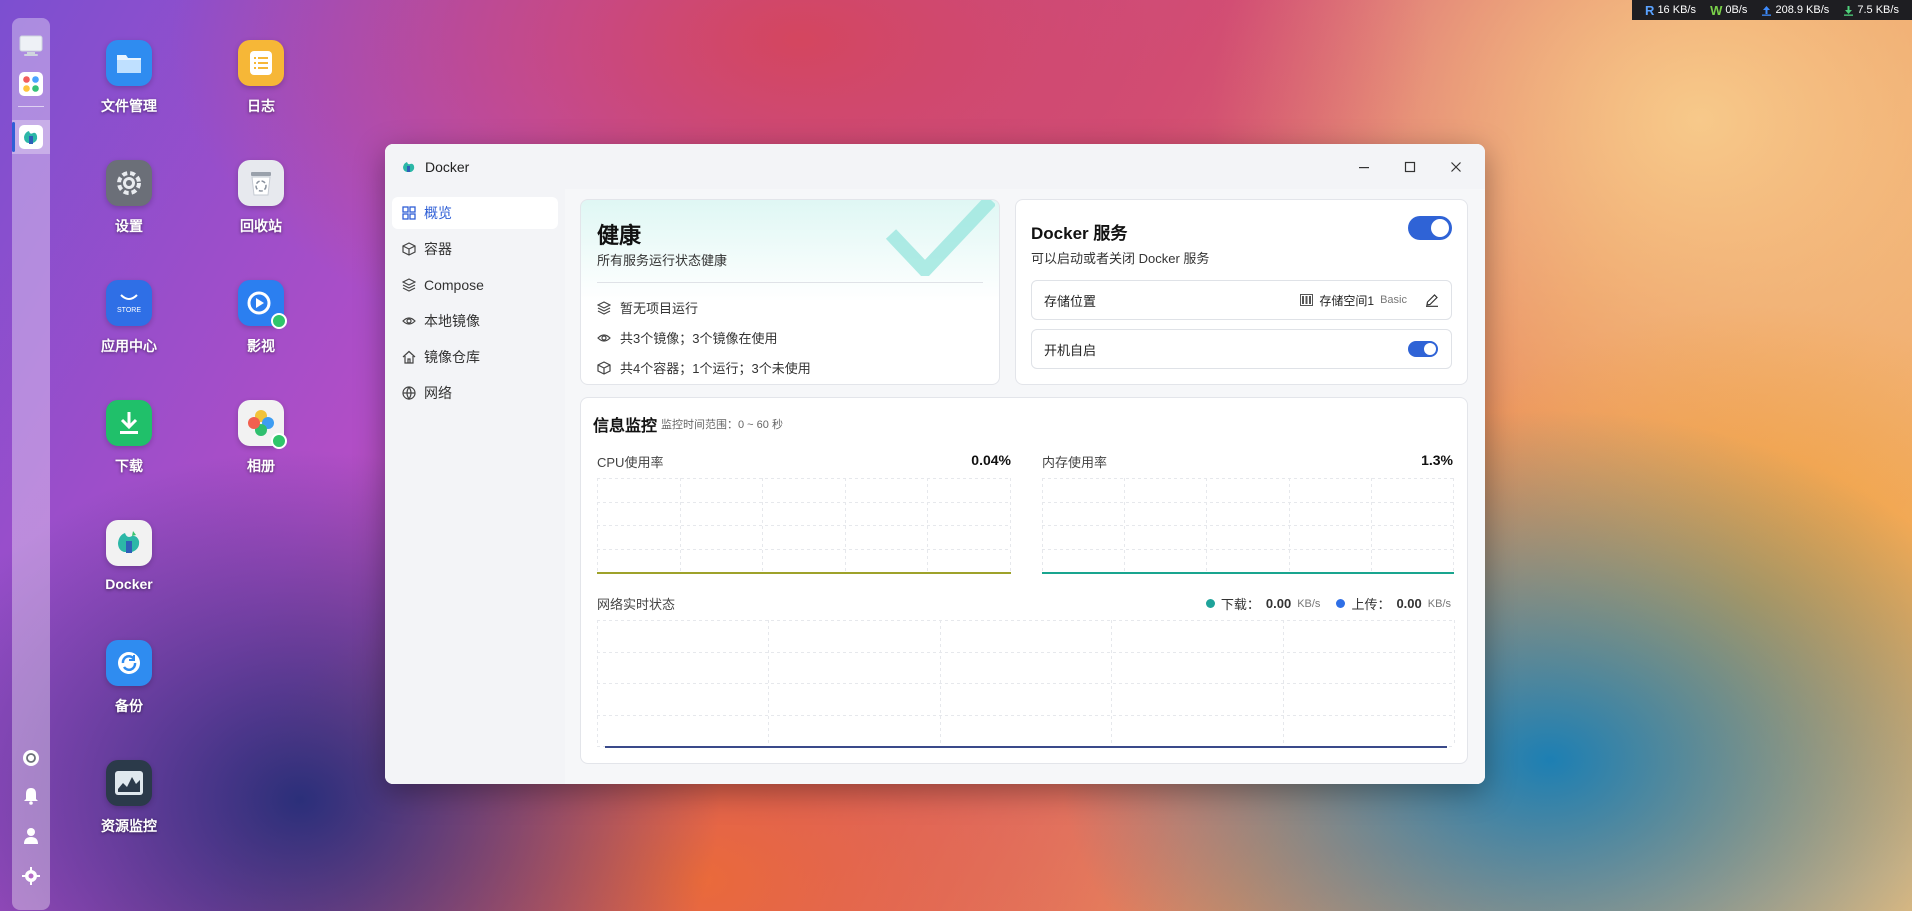 The width and height of the screenshot is (1912, 911). I want to click on window-controls, so click(1410, 167).